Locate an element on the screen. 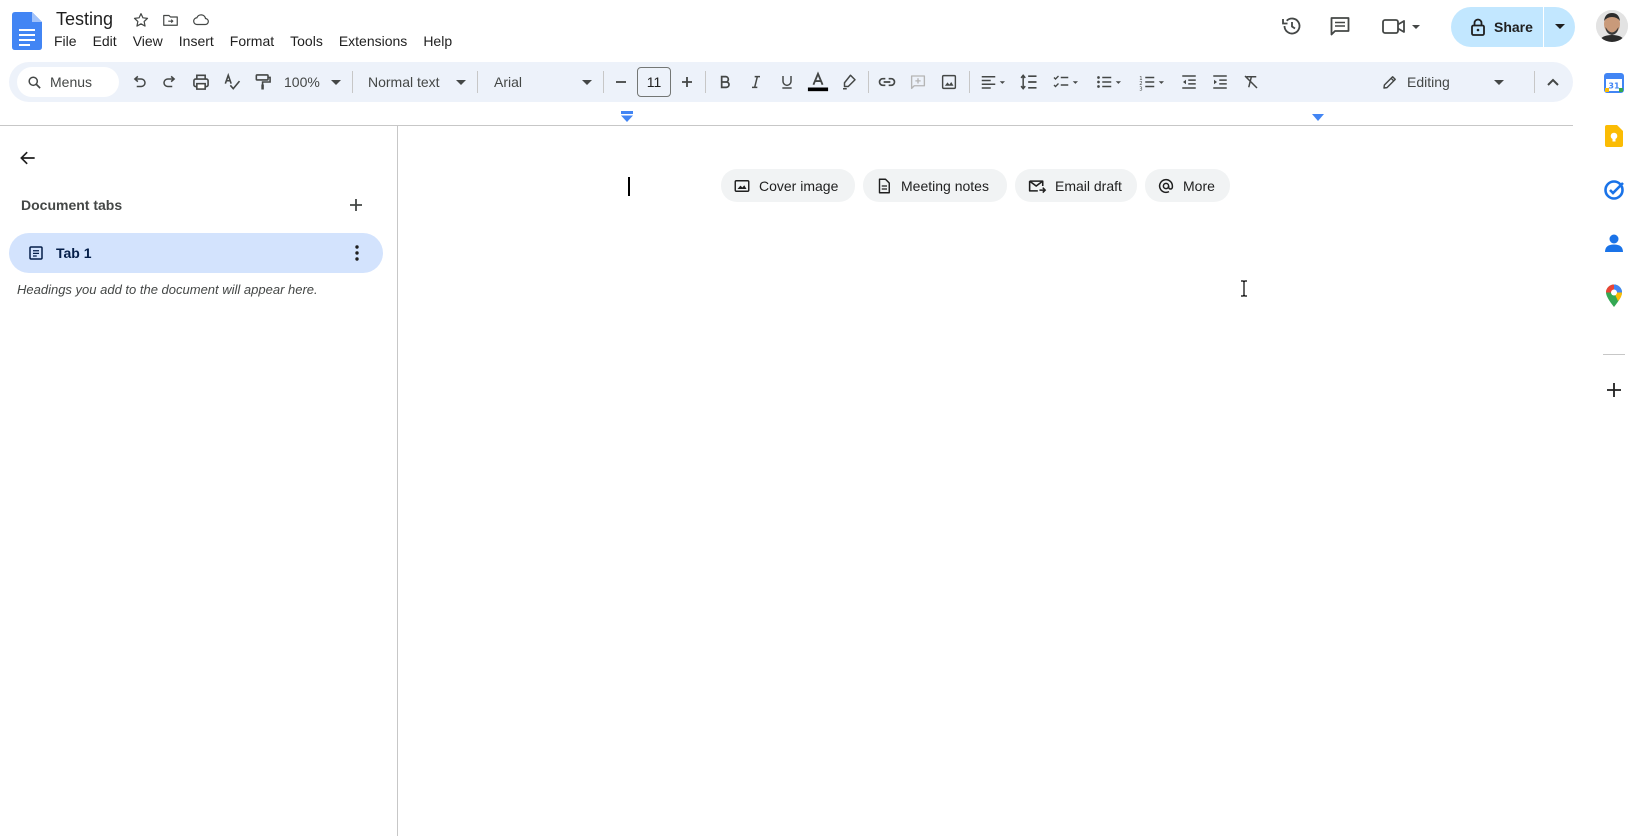  pencil-icon is located at coordinates (1389, 82).